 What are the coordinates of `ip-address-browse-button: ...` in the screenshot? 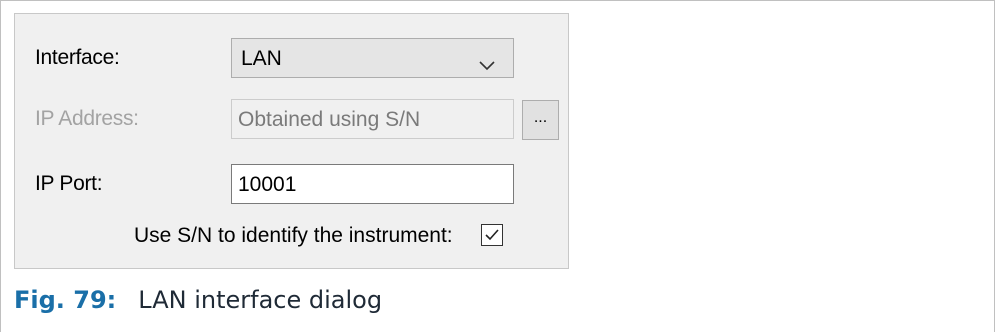 It's located at (540, 120).